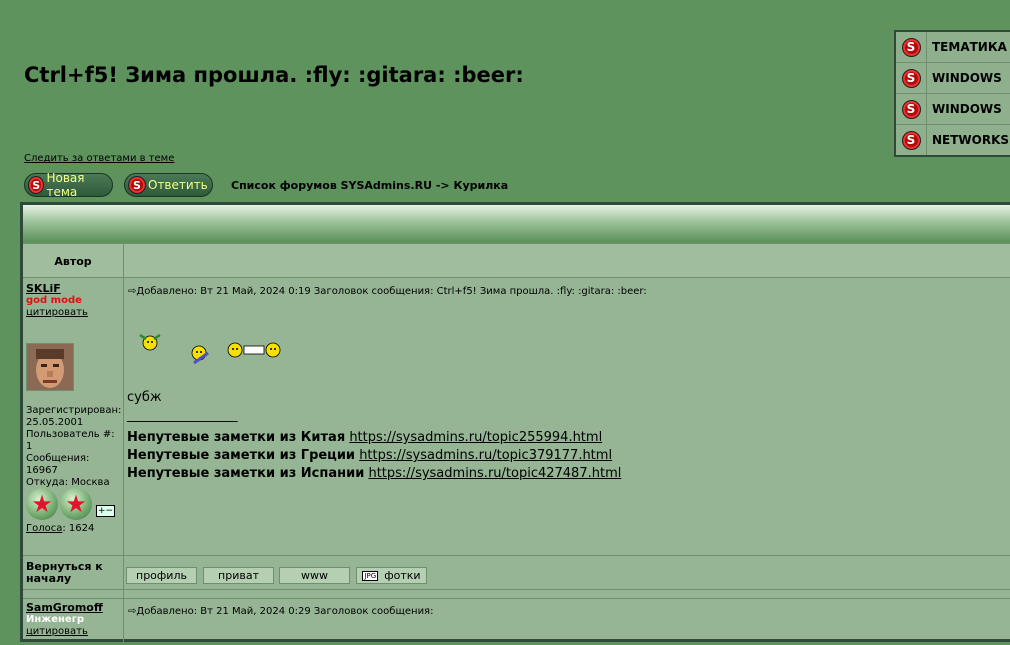  What do you see at coordinates (42, 470) in the screenshot?
I see `messages-count: 16967` at bounding box center [42, 470].